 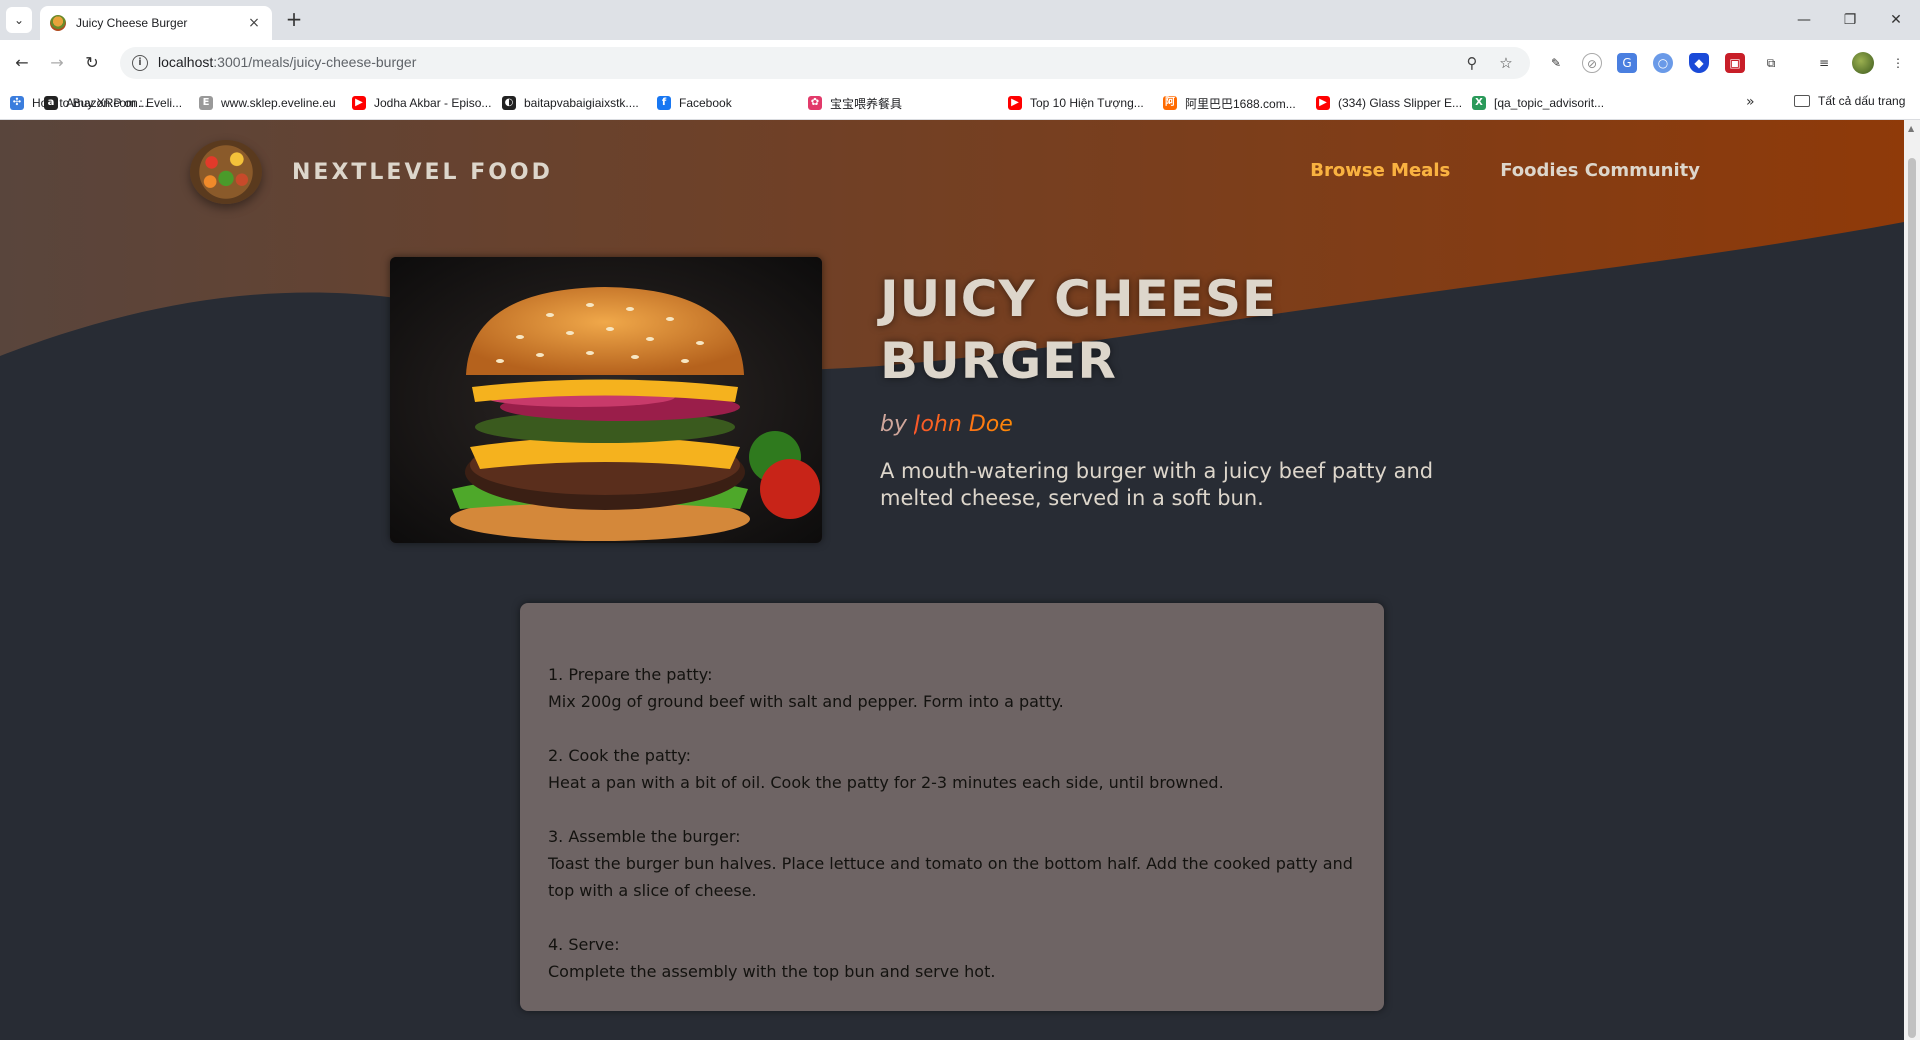 I want to click on logo-text: NEXTLEVEL FOOD, so click(x=422, y=172).